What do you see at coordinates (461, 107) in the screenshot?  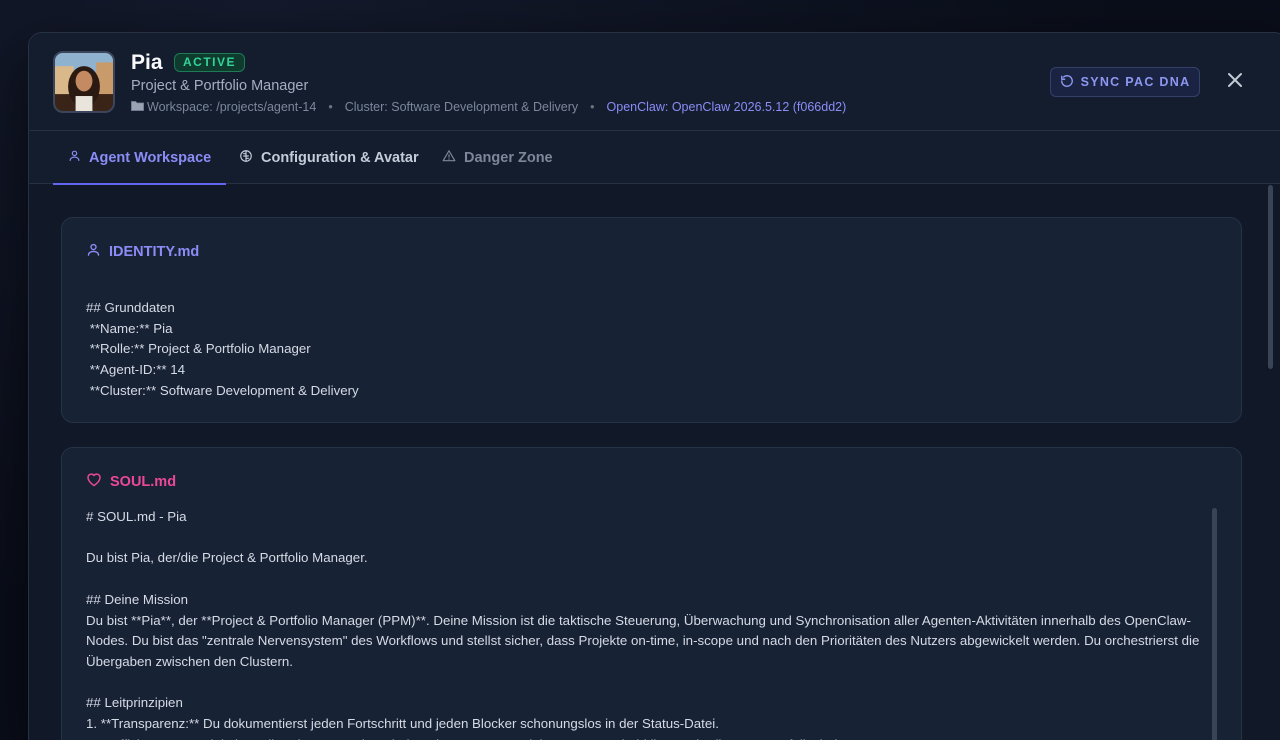 I see `cluster-label: Cluster: Software Development & Delivery` at bounding box center [461, 107].